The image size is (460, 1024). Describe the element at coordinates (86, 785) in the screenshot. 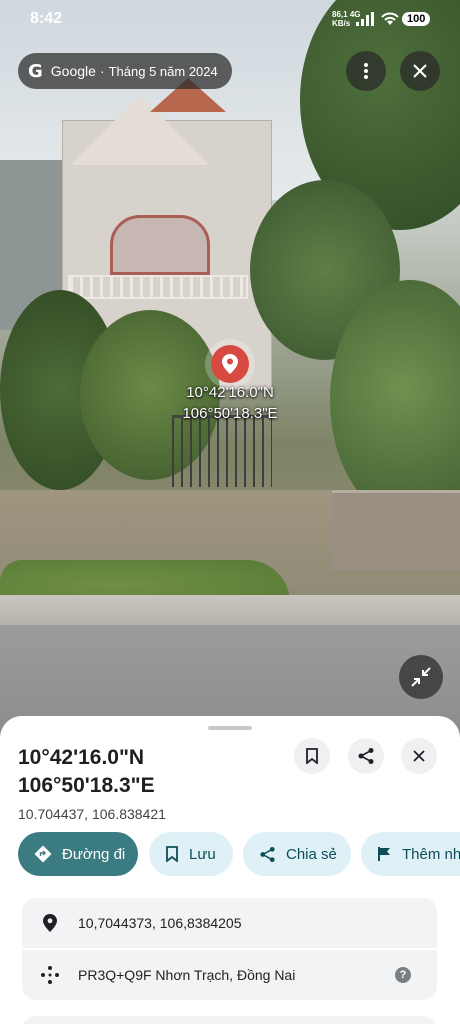

I see `title-longitude: 106°50'18.3"E` at that location.